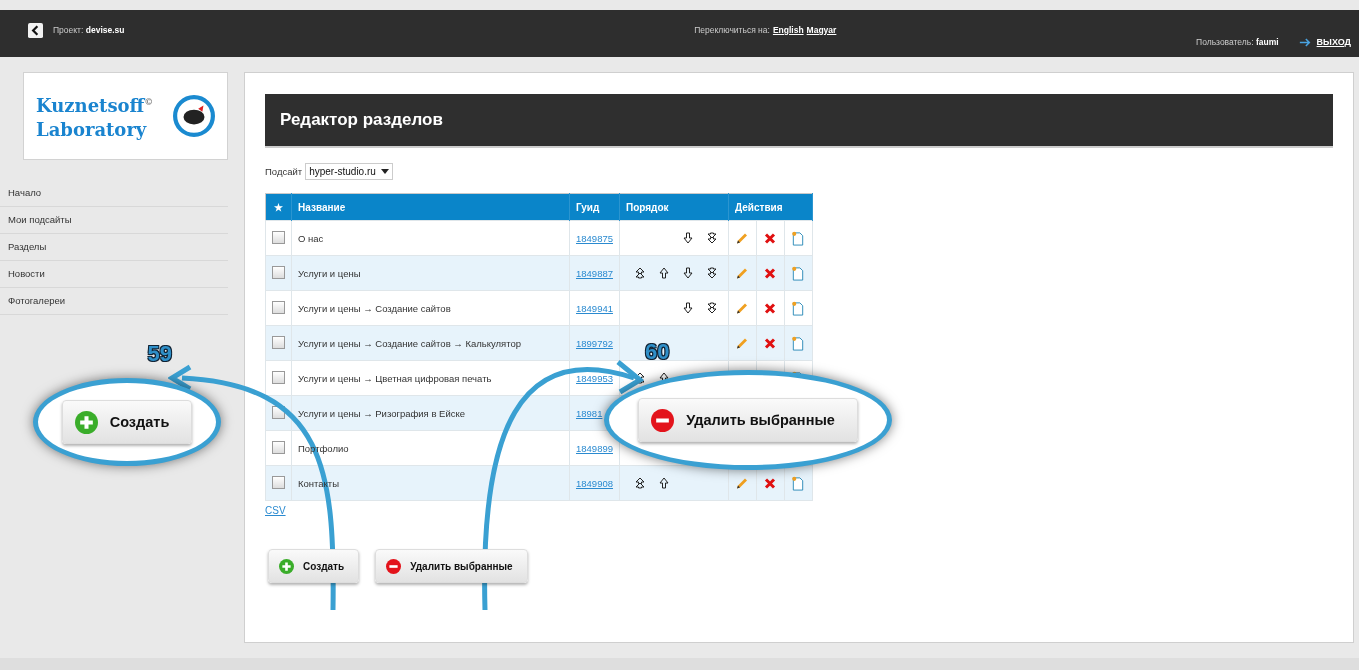 This screenshot has height=670, width=1359. Describe the element at coordinates (311, 238) in the screenshot. I see `section-name: О нас` at that location.